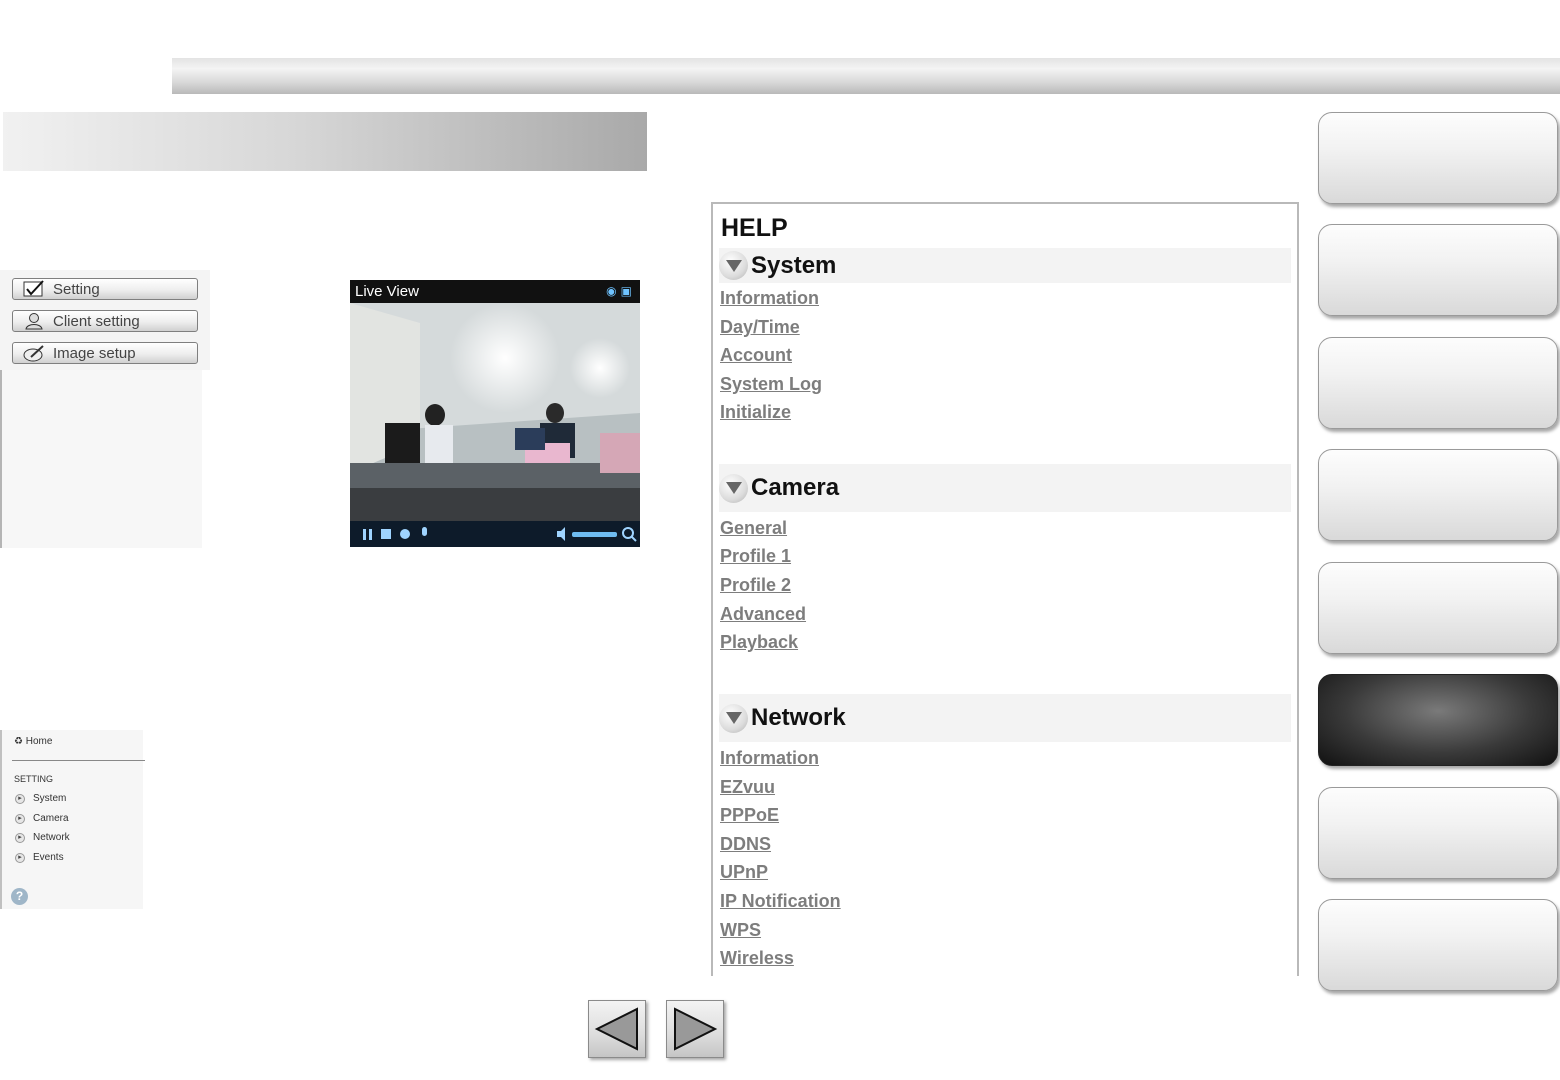 This screenshot has width=1560, height=1080. Describe the element at coordinates (749, 815) in the screenshot. I see `help-link-pppoe: PPPoE` at that location.